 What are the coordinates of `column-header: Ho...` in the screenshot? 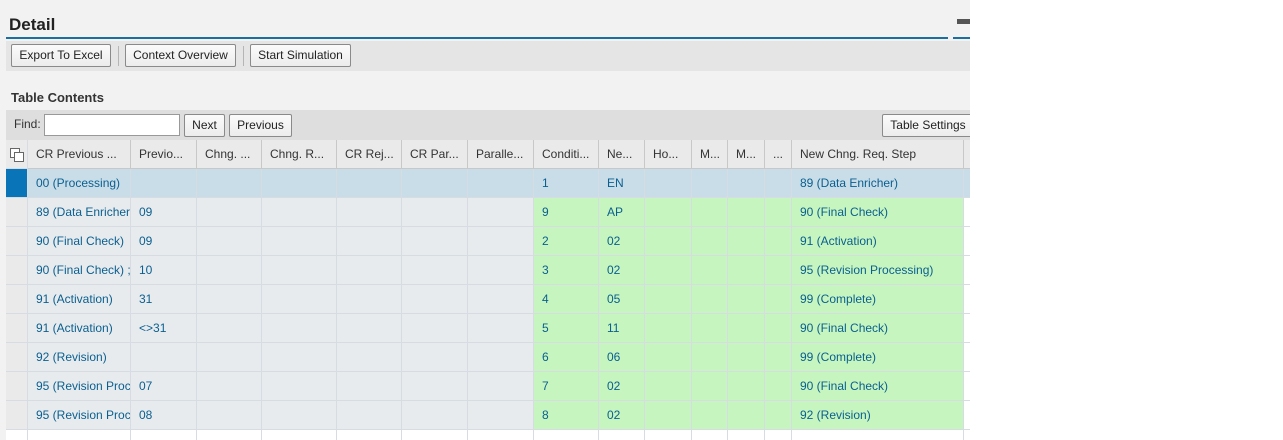 It's located at (668, 154).